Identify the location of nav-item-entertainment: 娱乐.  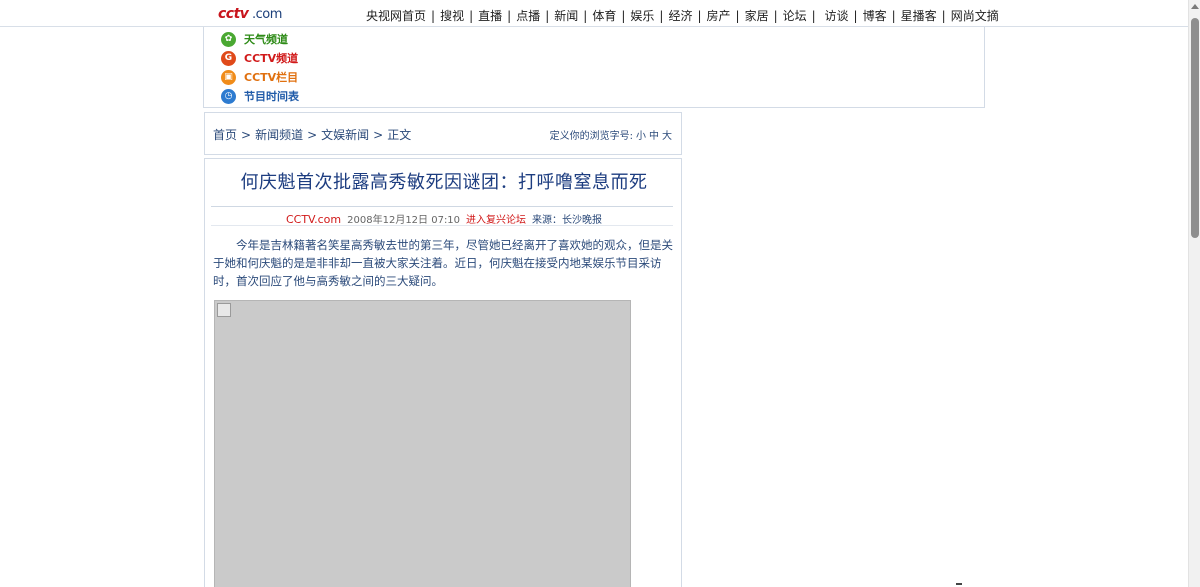
(642, 16).